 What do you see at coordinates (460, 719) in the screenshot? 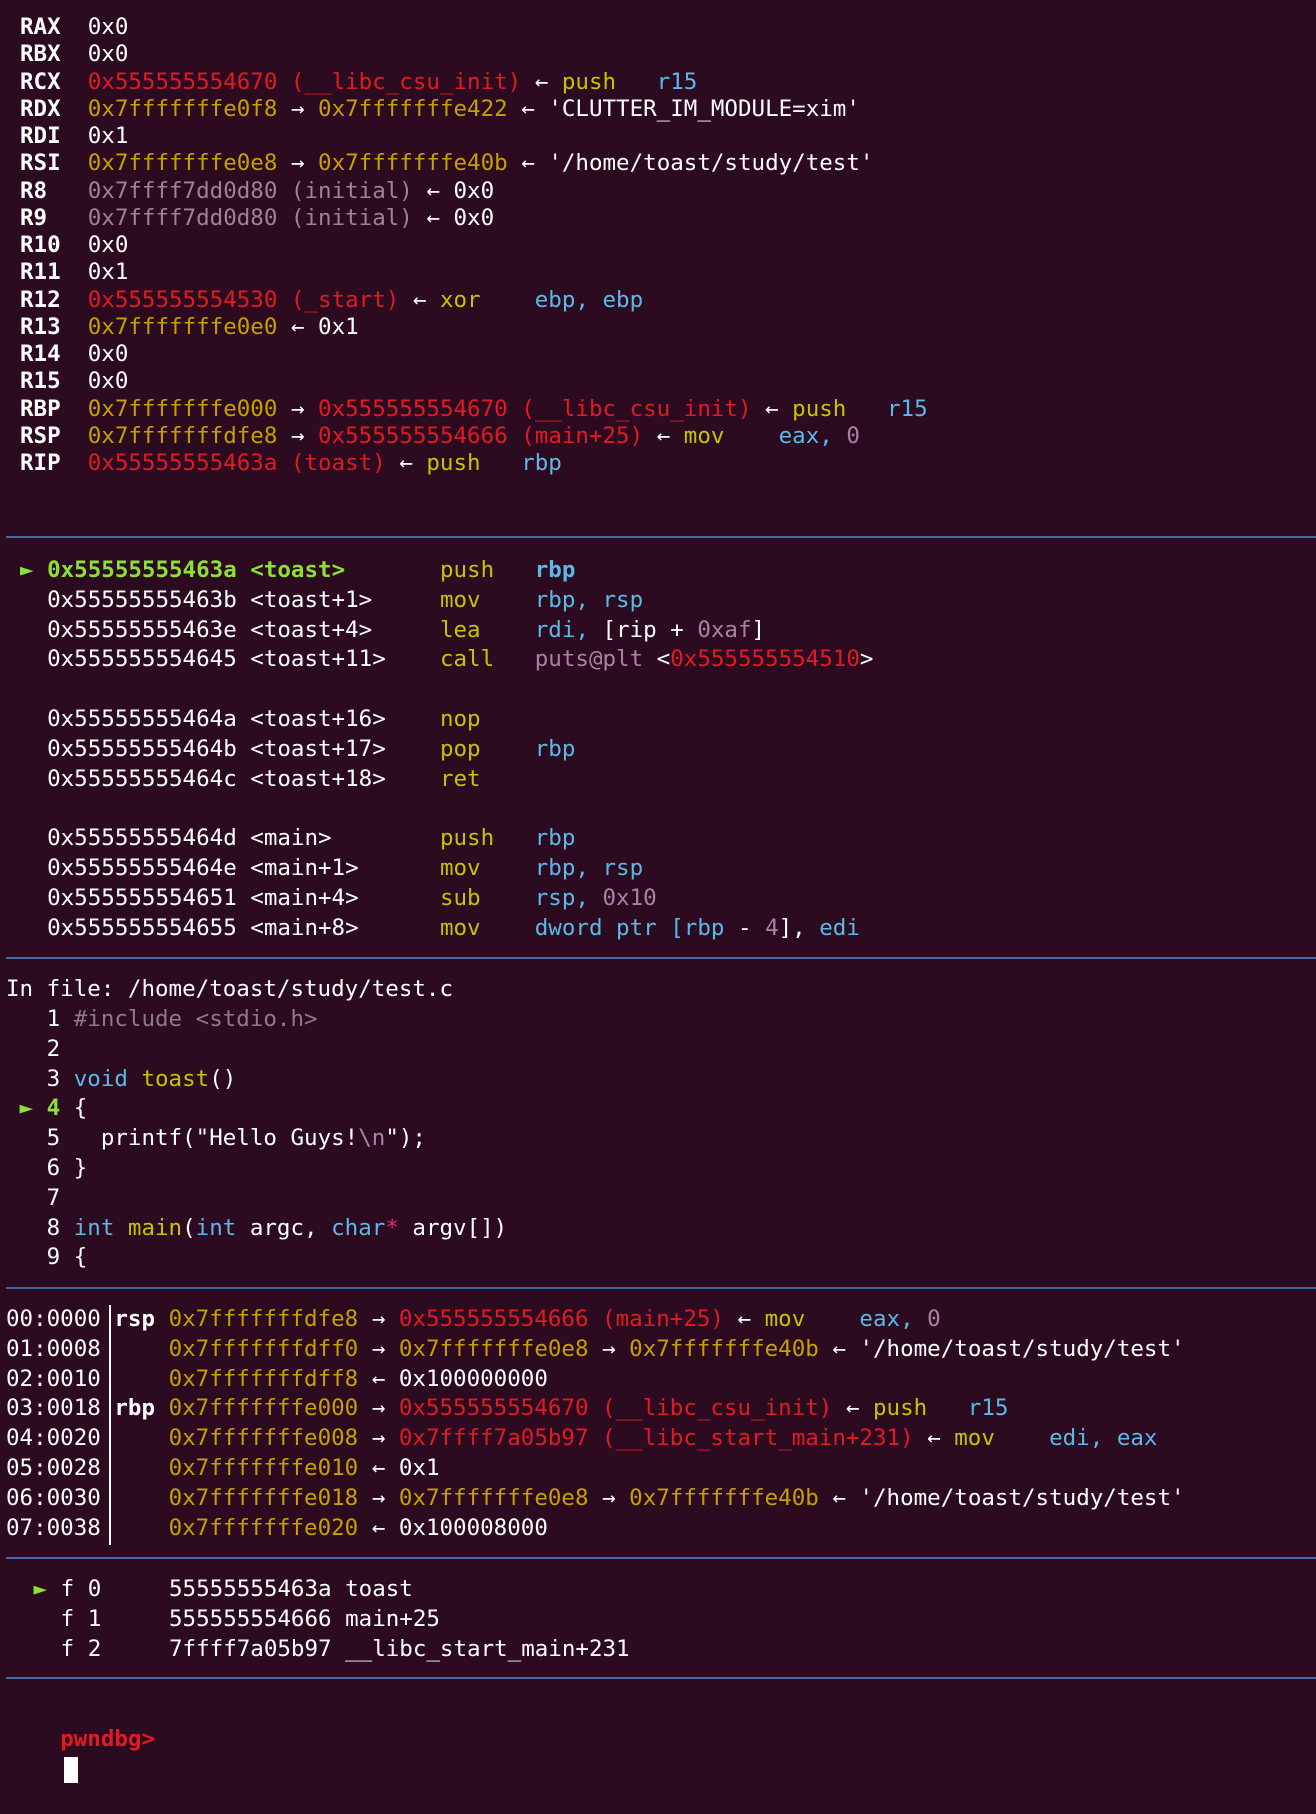
I see `disassembly-line-token: nop` at bounding box center [460, 719].